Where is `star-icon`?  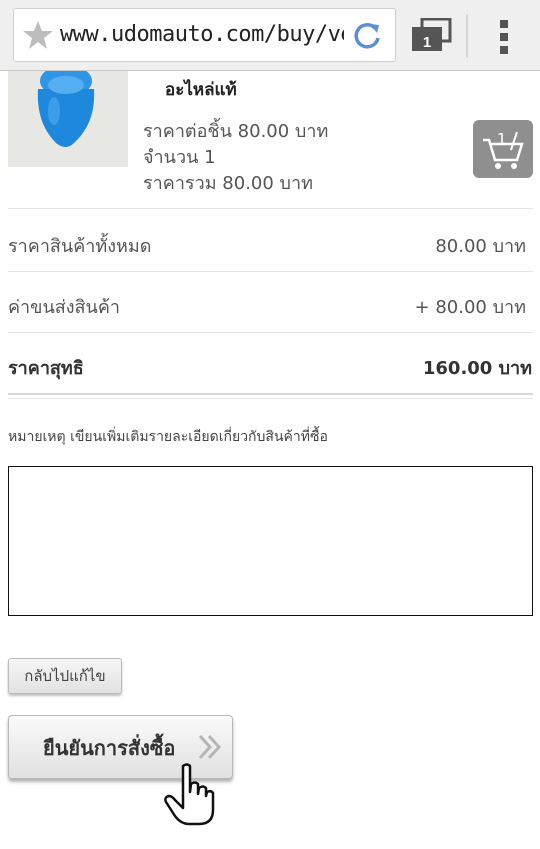 star-icon is located at coordinates (38, 35).